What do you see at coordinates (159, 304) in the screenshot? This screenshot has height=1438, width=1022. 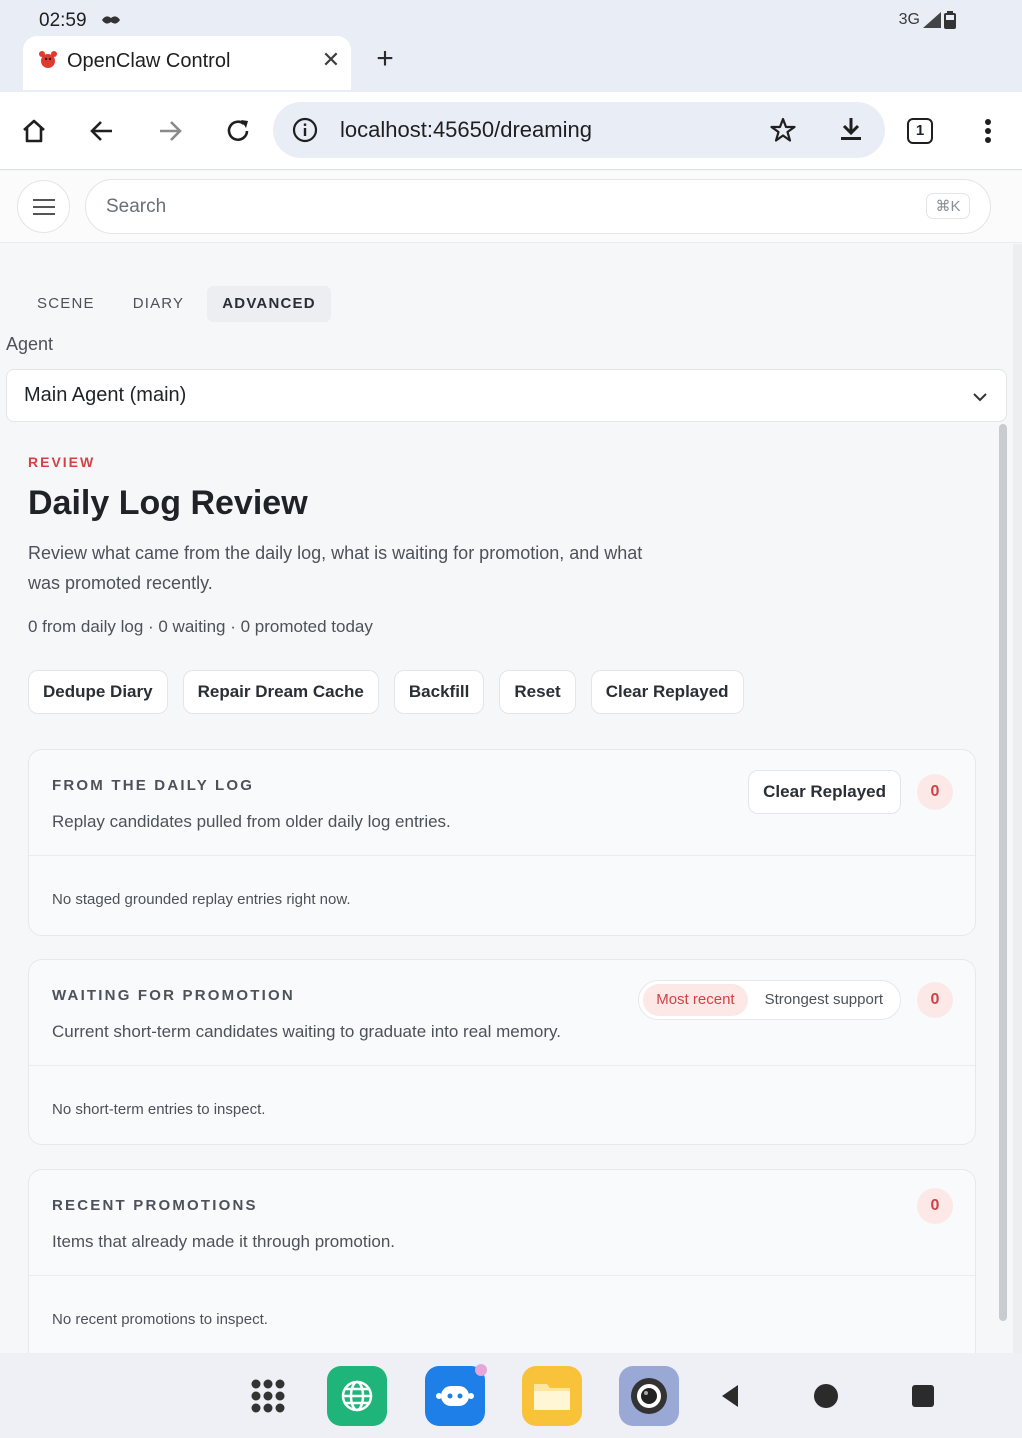 I see `tab-diary: DIARY` at bounding box center [159, 304].